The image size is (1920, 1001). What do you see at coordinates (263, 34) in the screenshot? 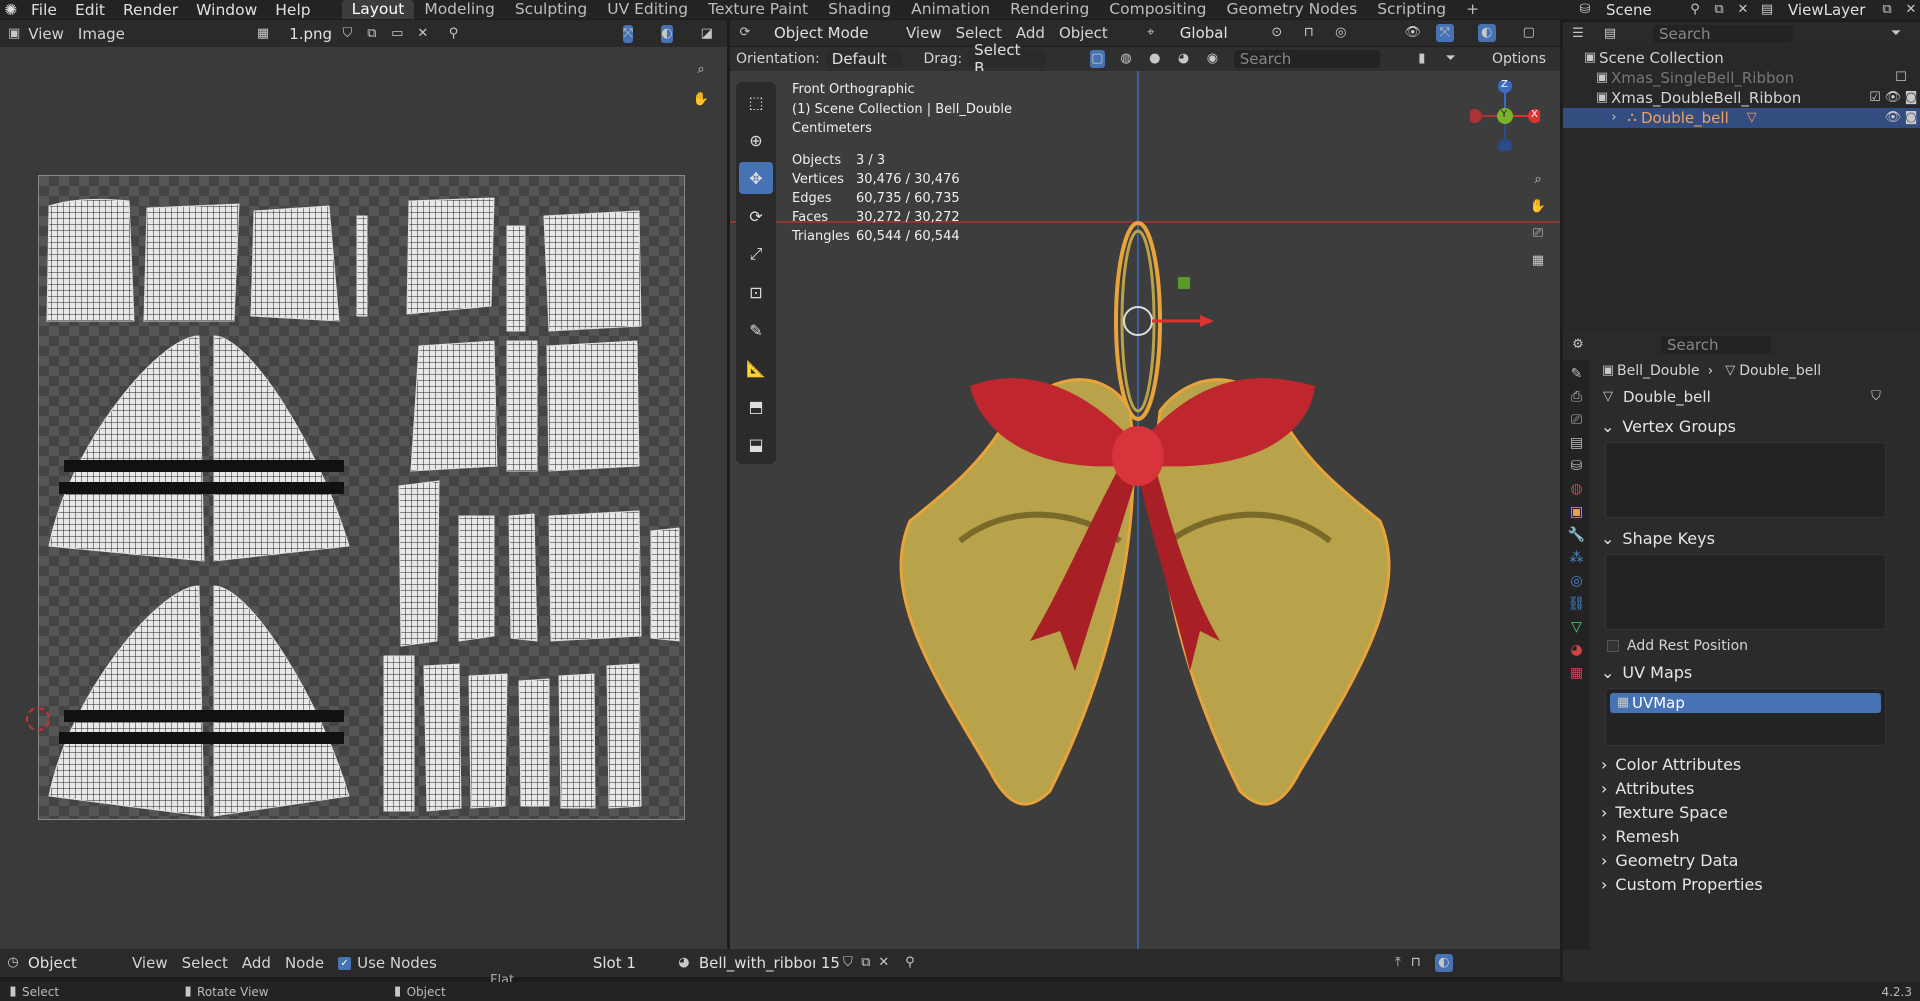
I see `image-browse-icon: ▦` at bounding box center [263, 34].